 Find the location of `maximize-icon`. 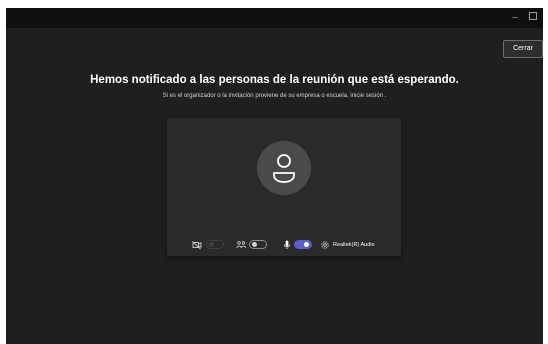

maximize-icon is located at coordinates (533, 16).